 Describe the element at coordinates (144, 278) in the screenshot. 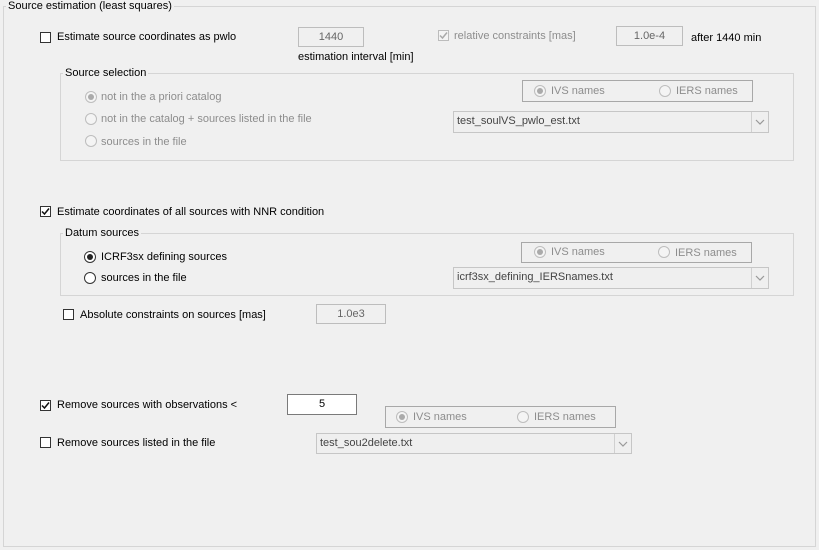

I see `radio-datum-sources-in-file-label: sources in the file` at that location.